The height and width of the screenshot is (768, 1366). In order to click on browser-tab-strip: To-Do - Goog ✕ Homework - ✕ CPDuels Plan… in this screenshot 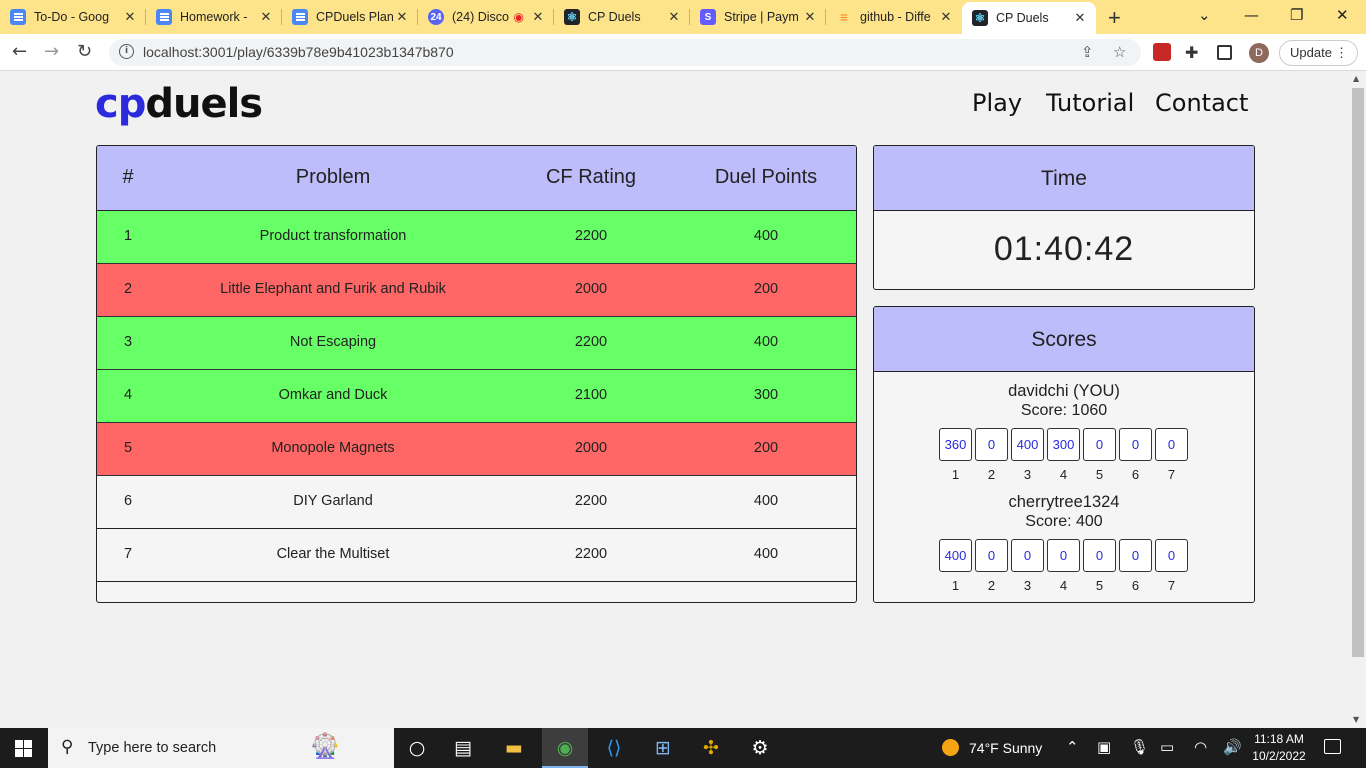, I will do `click(683, 17)`.